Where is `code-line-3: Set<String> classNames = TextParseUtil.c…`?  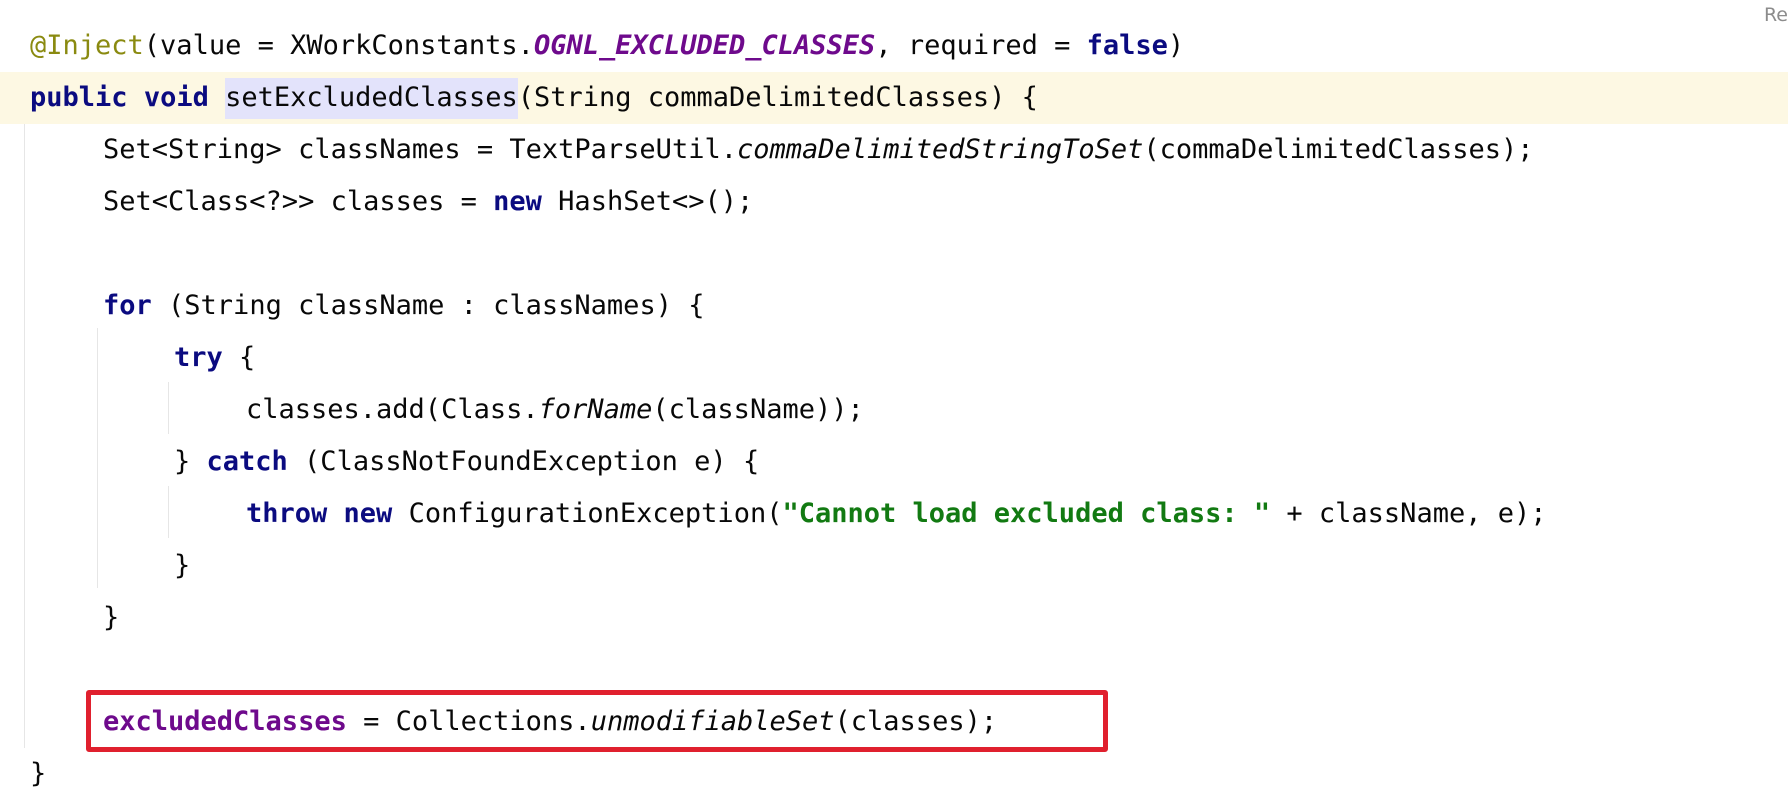 code-line-3: Set<String> classNames = TextParseUtil.c… is located at coordinates (894, 150).